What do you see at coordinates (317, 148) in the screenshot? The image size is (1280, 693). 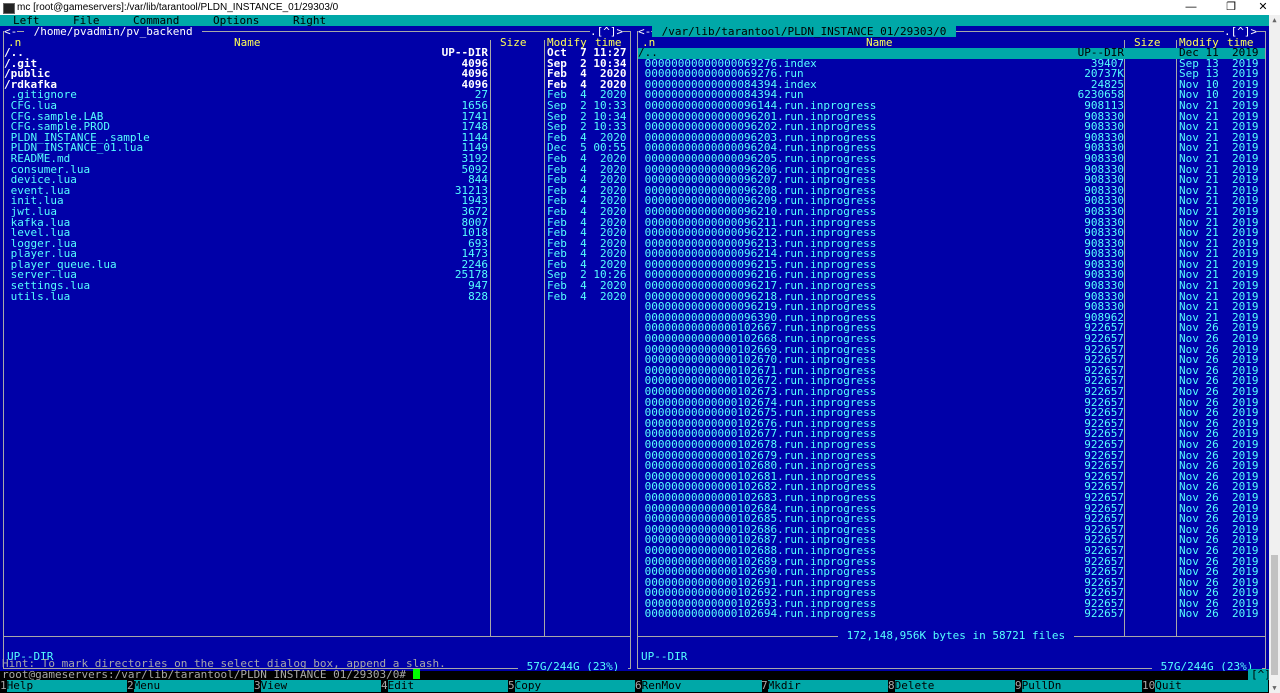 I see `file-row: PLDN_INSTANCE_01.lua 1149 Dec 5 00:55` at bounding box center [317, 148].